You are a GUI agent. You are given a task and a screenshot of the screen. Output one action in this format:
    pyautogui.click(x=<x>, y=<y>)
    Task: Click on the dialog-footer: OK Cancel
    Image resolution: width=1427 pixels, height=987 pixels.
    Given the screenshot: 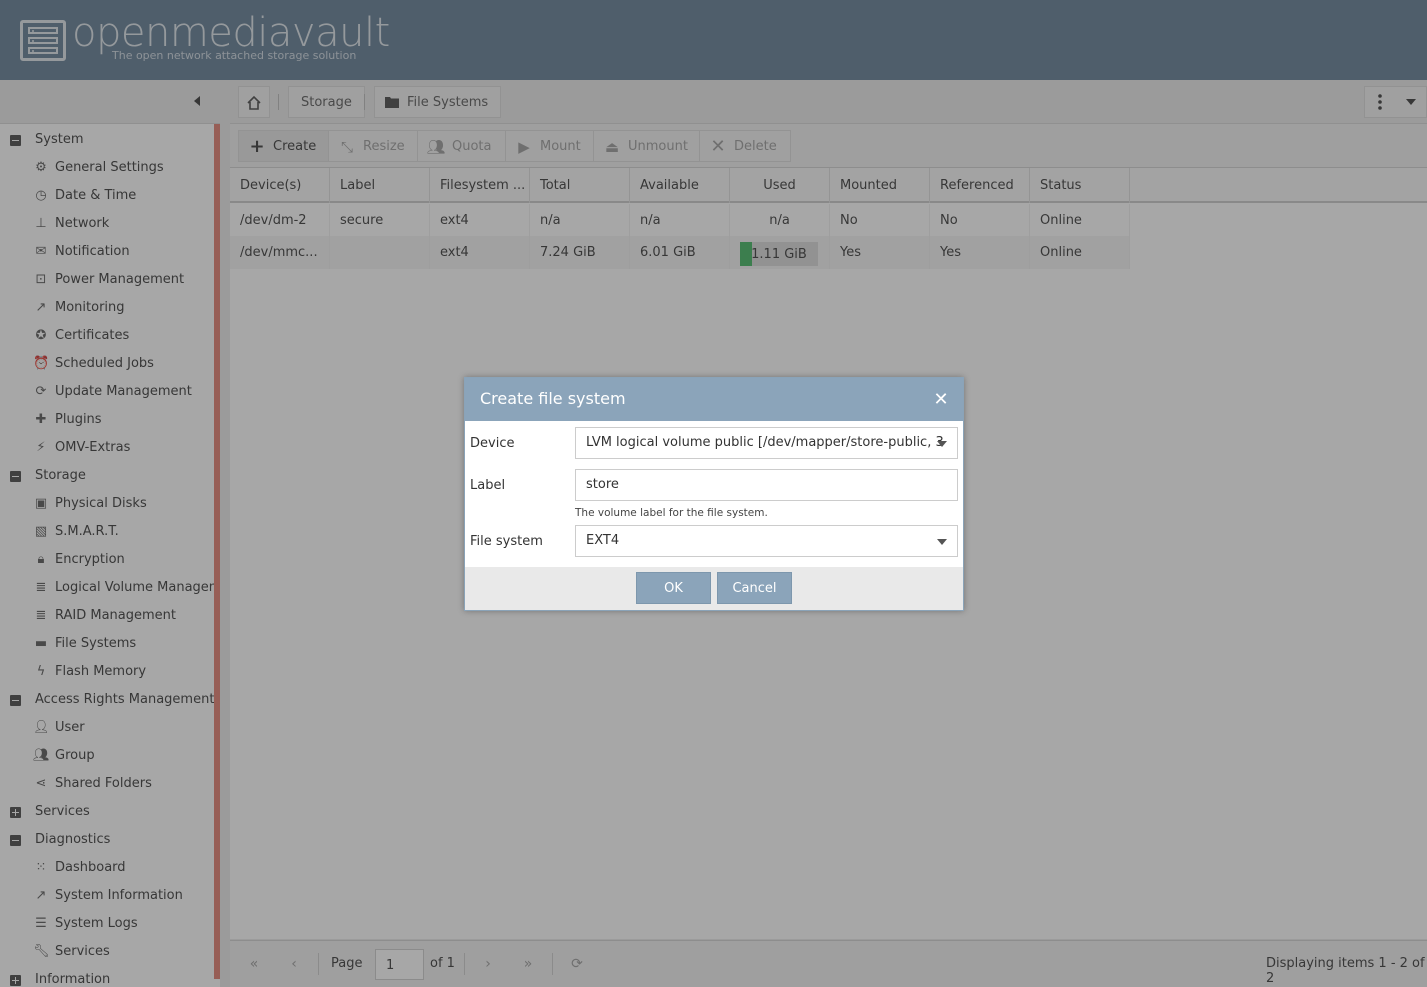 What is the action you would take?
    pyautogui.click(x=714, y=588)
    